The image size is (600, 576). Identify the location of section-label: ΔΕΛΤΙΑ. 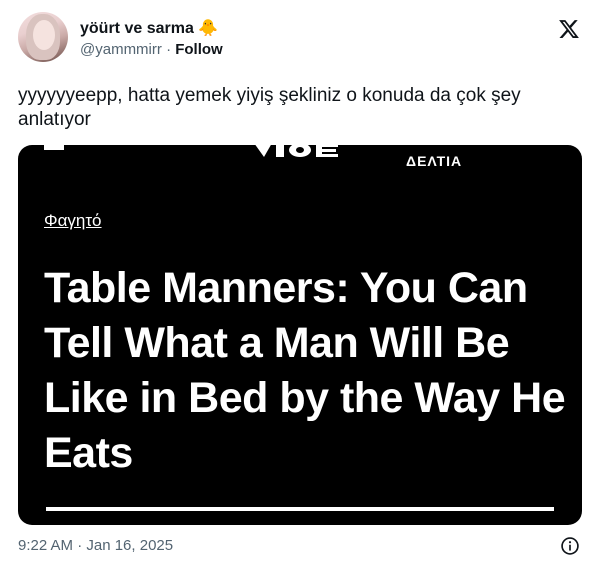
(434, 161).